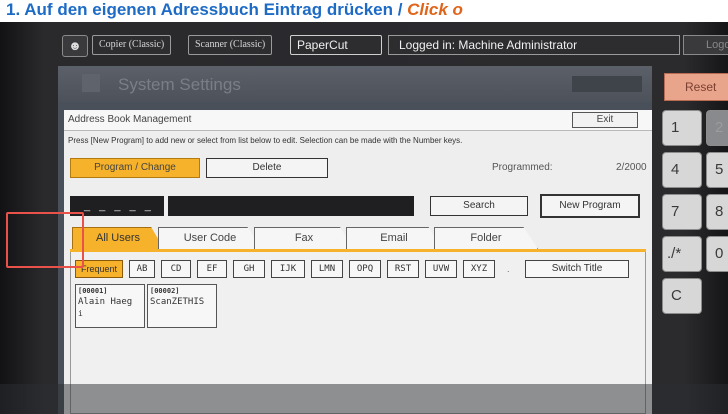 This screenshot has height=414, width=728. Describe the element at coordinates (682, 296) in the screenshot. I see `key-c: C` at that location.